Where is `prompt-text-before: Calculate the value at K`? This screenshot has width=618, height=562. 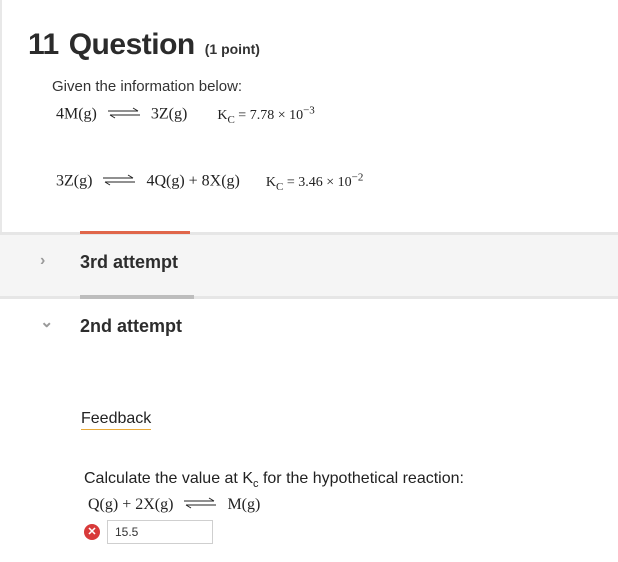 prompt-text-before: Calculate the value at K is located at coordinates (168, 478).